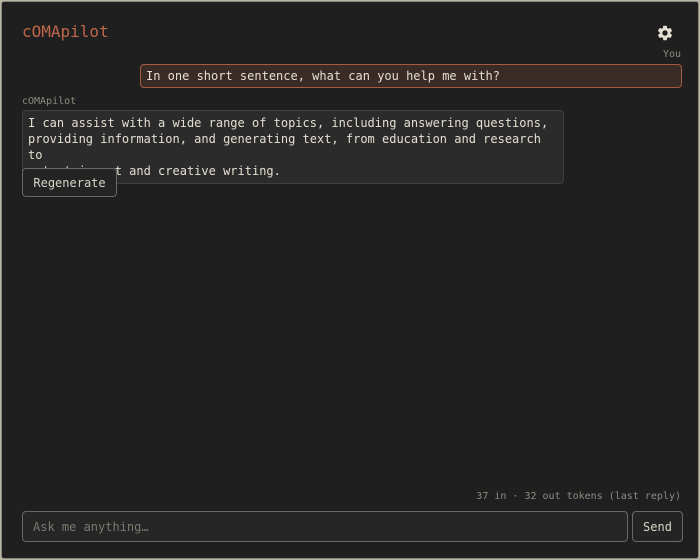 Image resolution: width=700 pixels, height=560 pixels. What do you see at coordinates (671, 54) in the screenshot?
I see `user-label: You` at bounding box center [671, 54].